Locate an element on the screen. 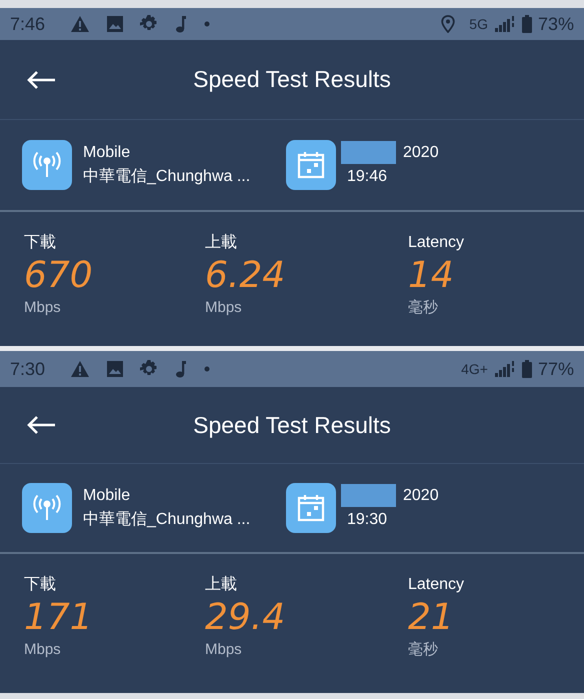  metric-value: 29.4 is located at coordinates (245, 618).